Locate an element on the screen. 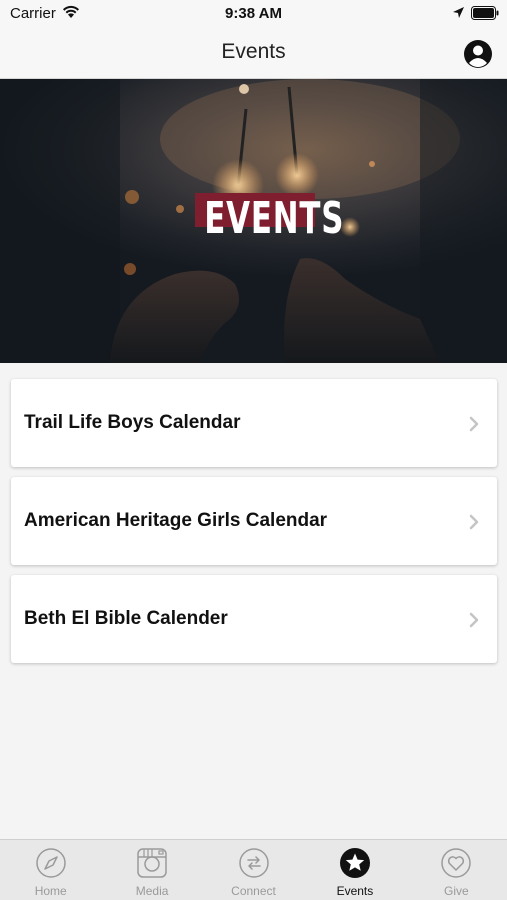 Image resolution: width=507 pixels, height=900 pixels. list-item: Beth El Bible Calender is located at coordinates (254, 619).